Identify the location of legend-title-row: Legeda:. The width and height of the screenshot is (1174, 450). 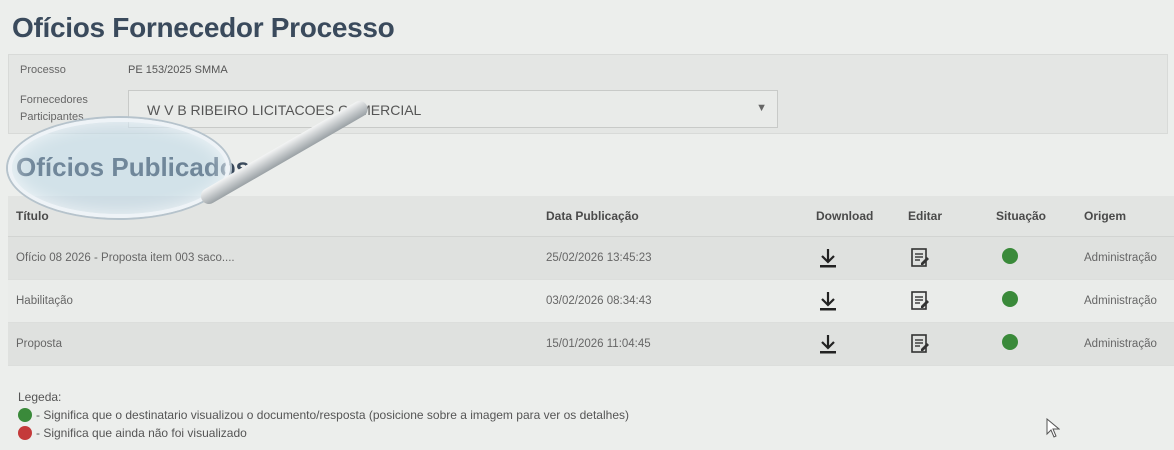
(323, 397).